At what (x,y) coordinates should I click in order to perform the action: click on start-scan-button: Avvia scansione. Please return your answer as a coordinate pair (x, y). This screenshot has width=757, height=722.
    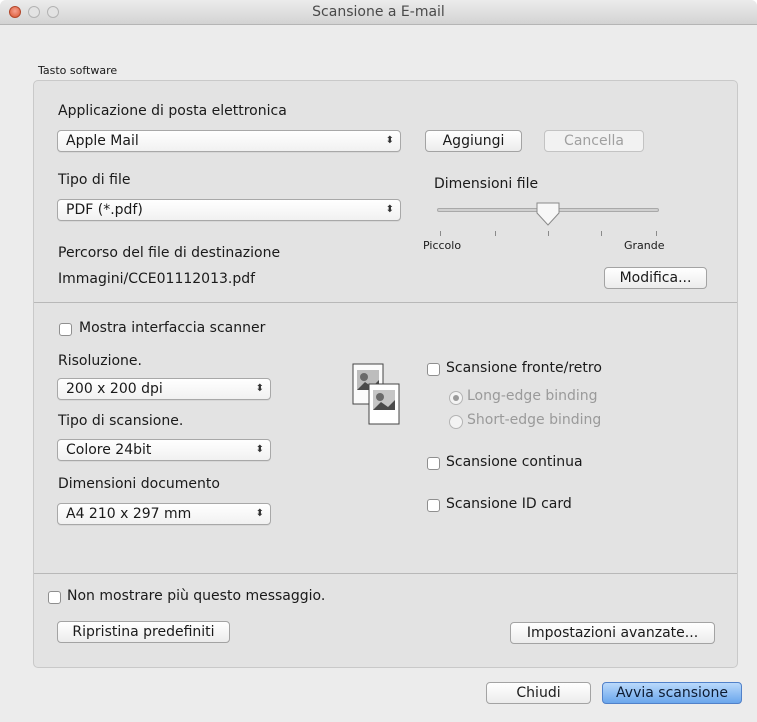
    Looking at the image, I should click on (672, 693).